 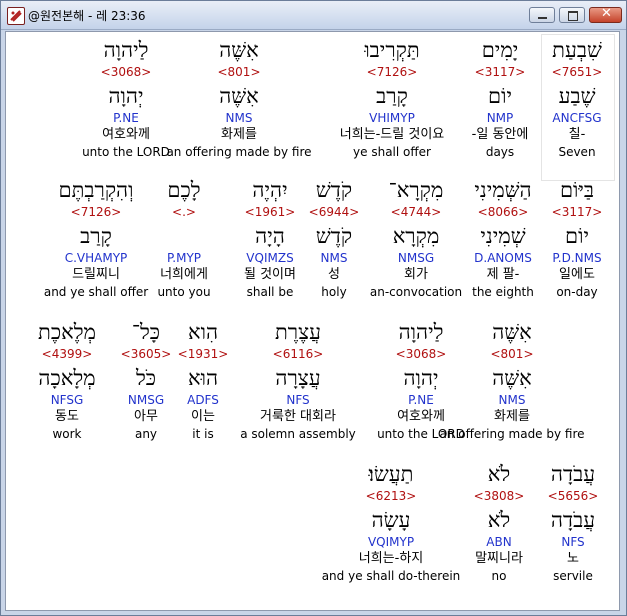 I want to click on hebrew-root: יְהוָה, so click(x=421, y=378).